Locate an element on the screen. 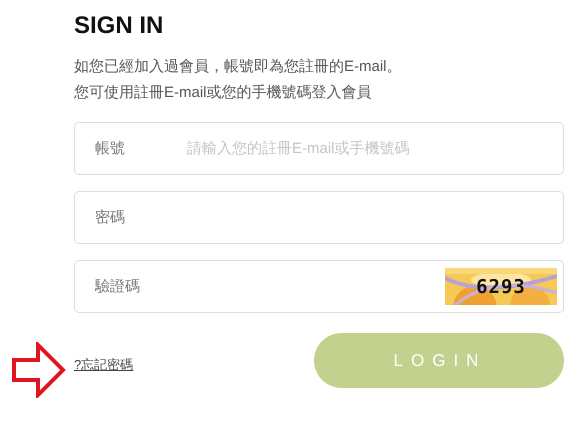  field-label: 驗證碼 is located at coordinates (118, 286).